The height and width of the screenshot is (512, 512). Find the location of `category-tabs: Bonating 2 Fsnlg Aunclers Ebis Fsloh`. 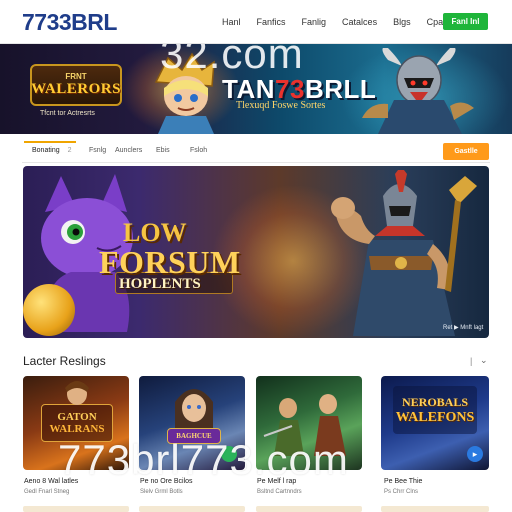

category-tabs: Bonating 2 Fsnlg Aunclers Ebis Fsloh is located at coordinates (256, 152).